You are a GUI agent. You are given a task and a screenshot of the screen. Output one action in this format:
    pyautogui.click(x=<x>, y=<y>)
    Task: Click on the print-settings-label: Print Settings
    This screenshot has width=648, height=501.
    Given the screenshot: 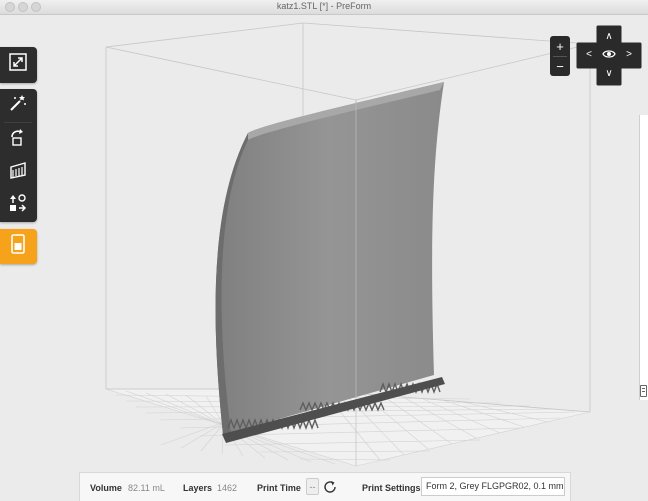 What is the action you would take?
    pyautogui.click(x=391, y=488)
    